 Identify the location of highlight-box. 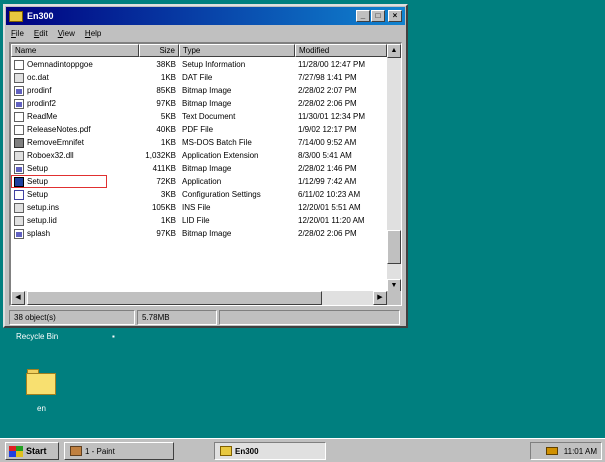
(59, 181).